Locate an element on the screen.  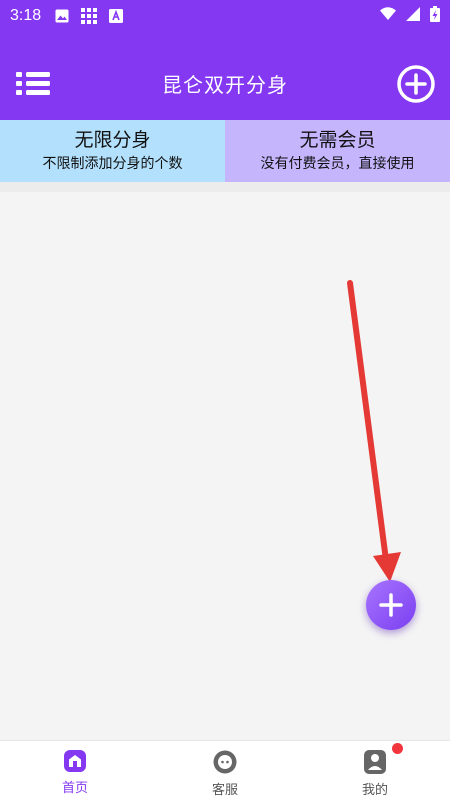
add-circle-icon is located at coordinates (416, 84).